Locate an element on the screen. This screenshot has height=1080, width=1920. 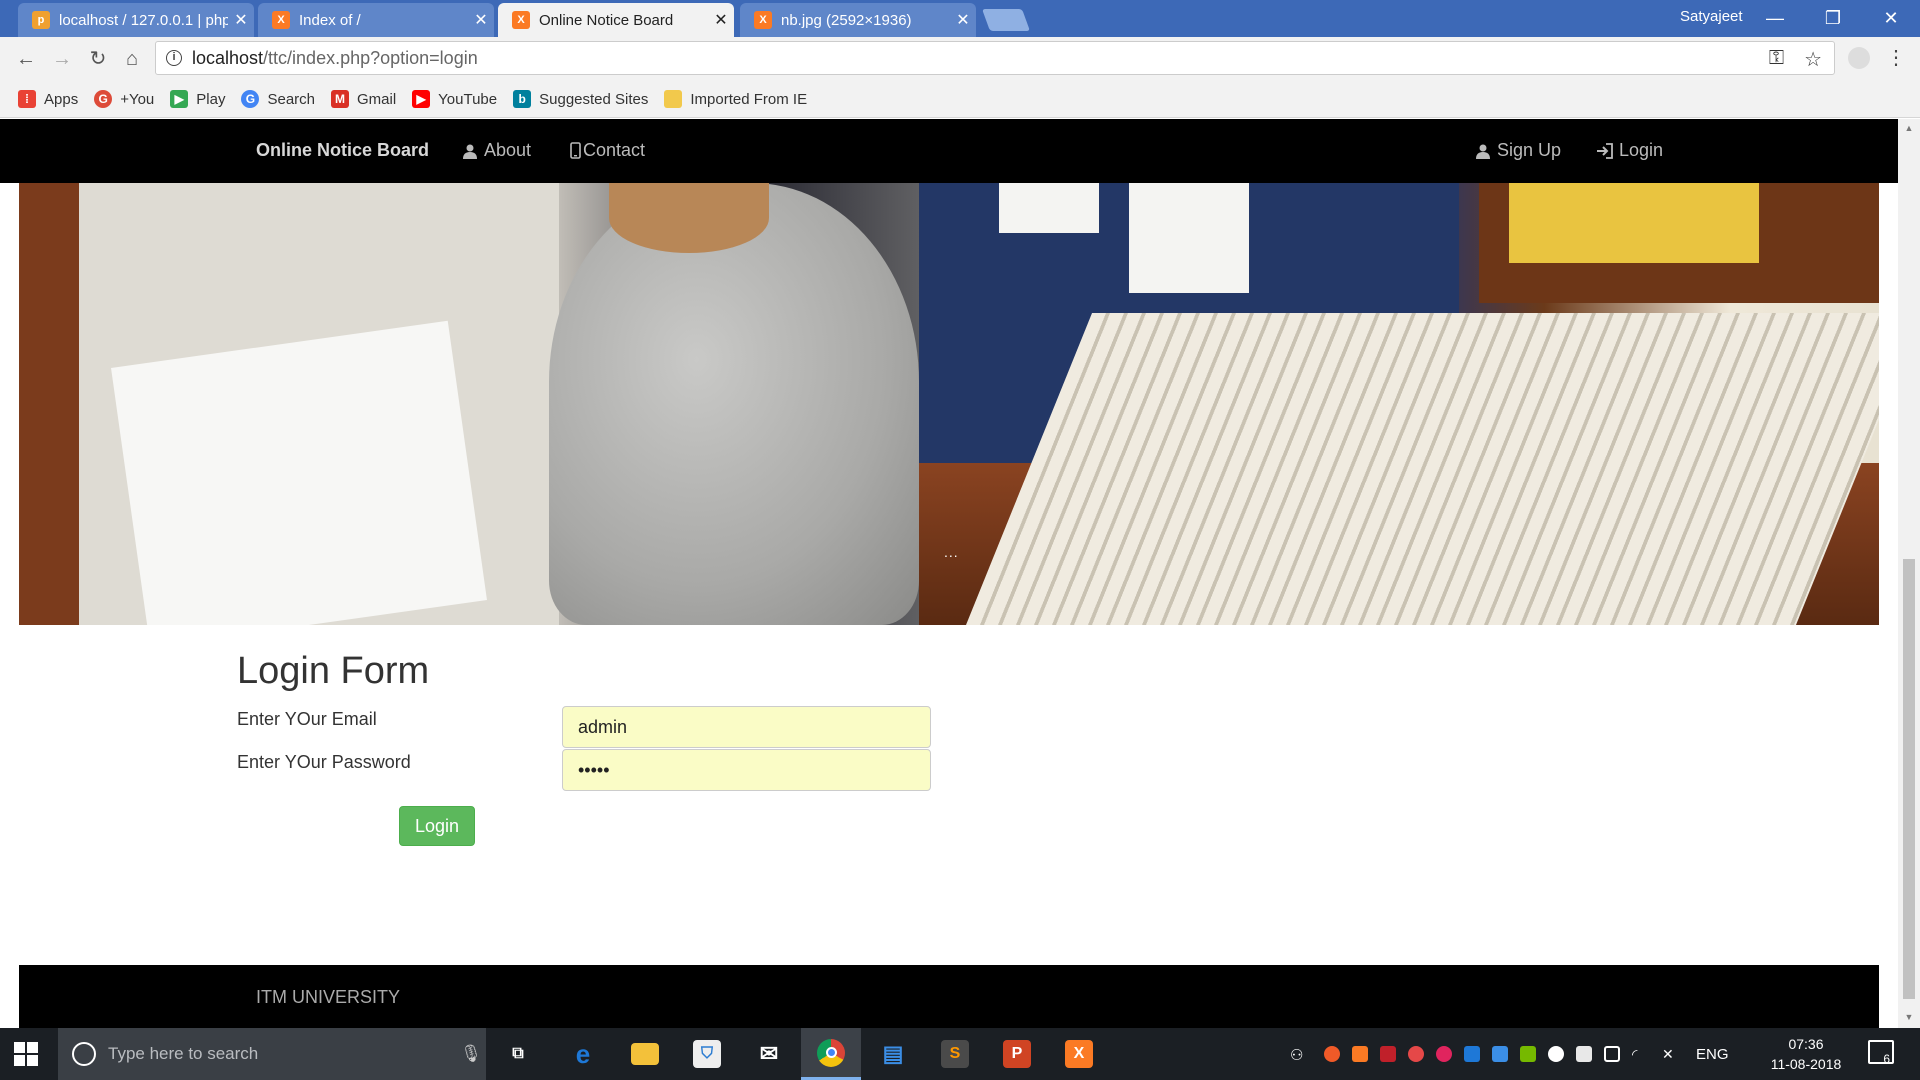
tab-title: localhost / 127.0.0.1 | php is located at coordinates (143, 20).